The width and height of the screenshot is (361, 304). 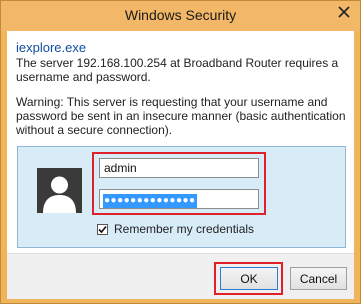 I want to click on checkmark-icon, so click(x=102, y=229).